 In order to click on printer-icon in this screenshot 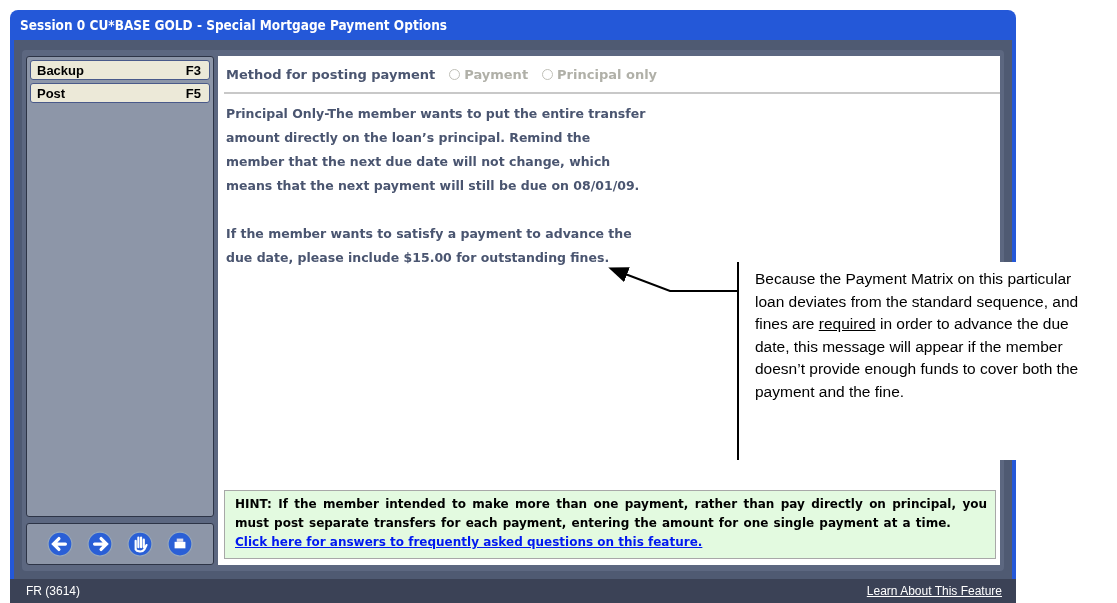, I will do `click(180, 544)`.